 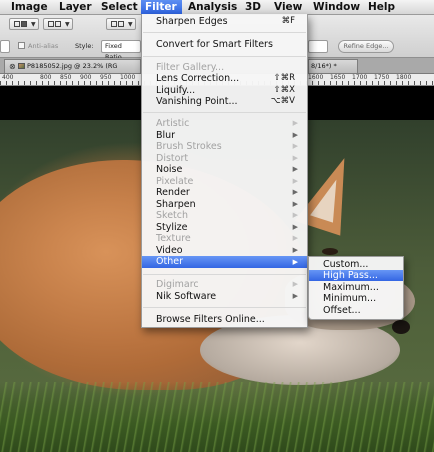 I want to click on ruler-label: 400, so click(x=8, y=77).